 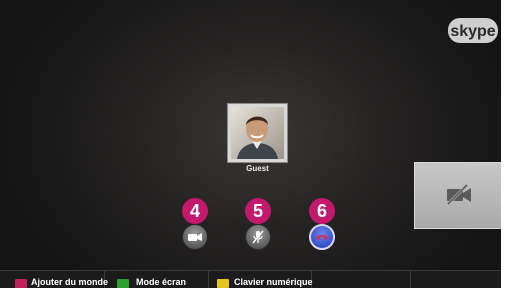 What do you see at coordinates (257, 133) in the screenshot?
I see `contact-avatar` at bounding box center [257, 133].